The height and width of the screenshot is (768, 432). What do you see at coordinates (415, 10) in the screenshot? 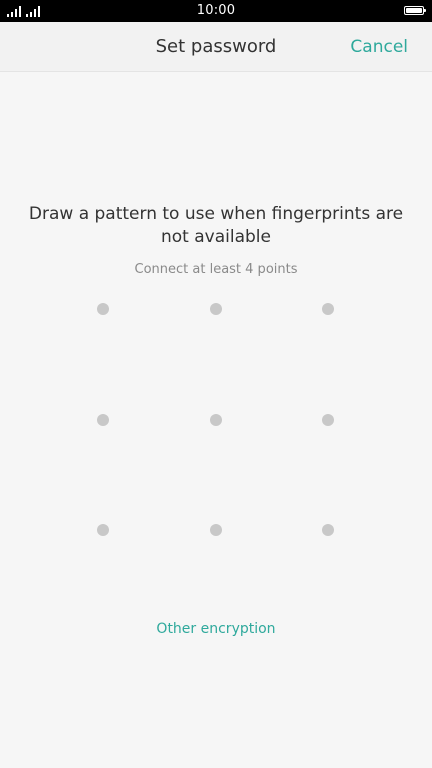
I see `battery-icon` at bounding box center [415, 10].